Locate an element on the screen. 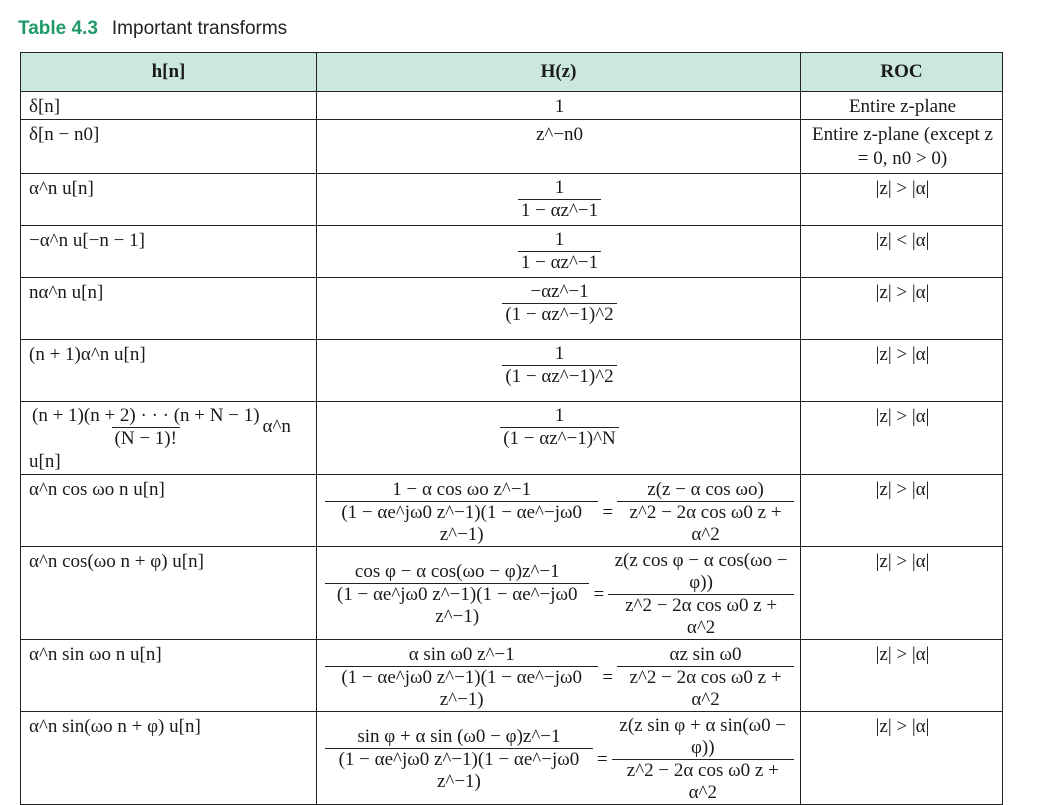 This screenshot has height=805, width=1037. H-numerator: −αz^−1 is located at coordinates (559, 291).